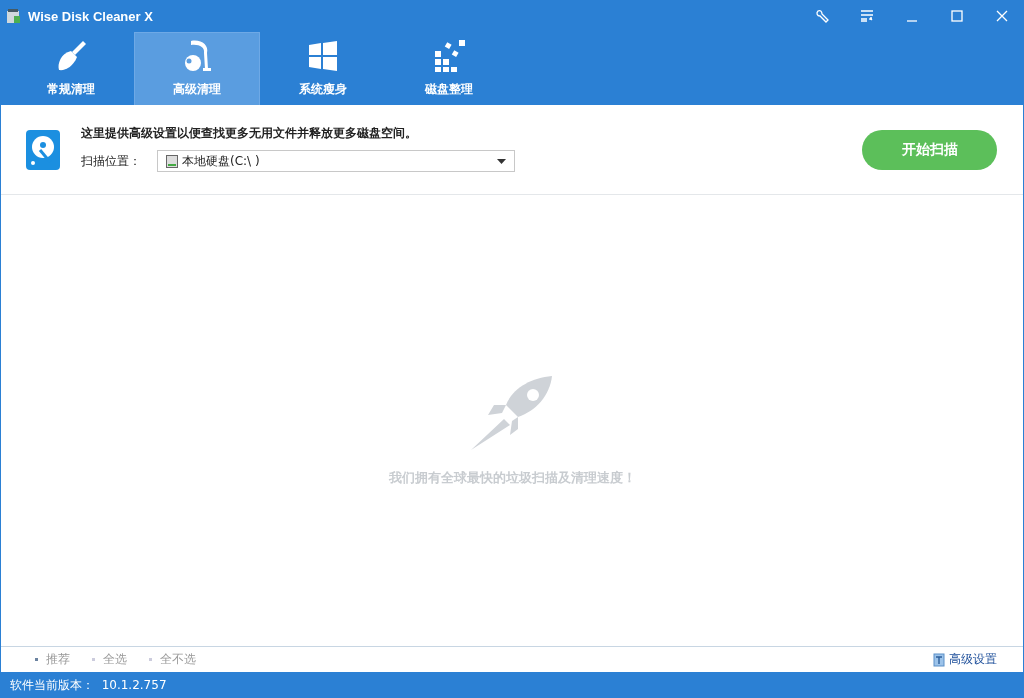  What do you see at coordinates (449, 68) in the screenshot?
I see `nav-tab: 磁盘整理` at bounding box center [449, 68].